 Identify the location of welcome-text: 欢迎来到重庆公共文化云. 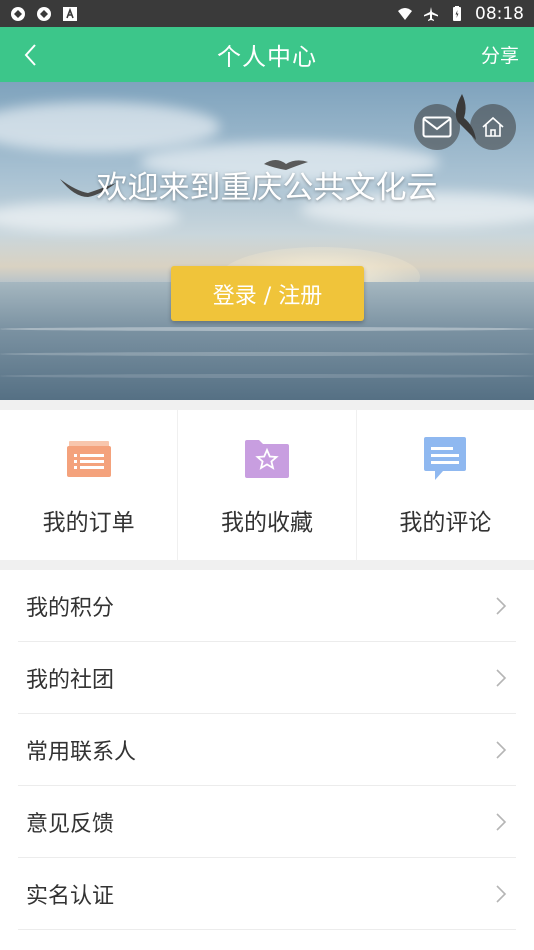
(267, 188).